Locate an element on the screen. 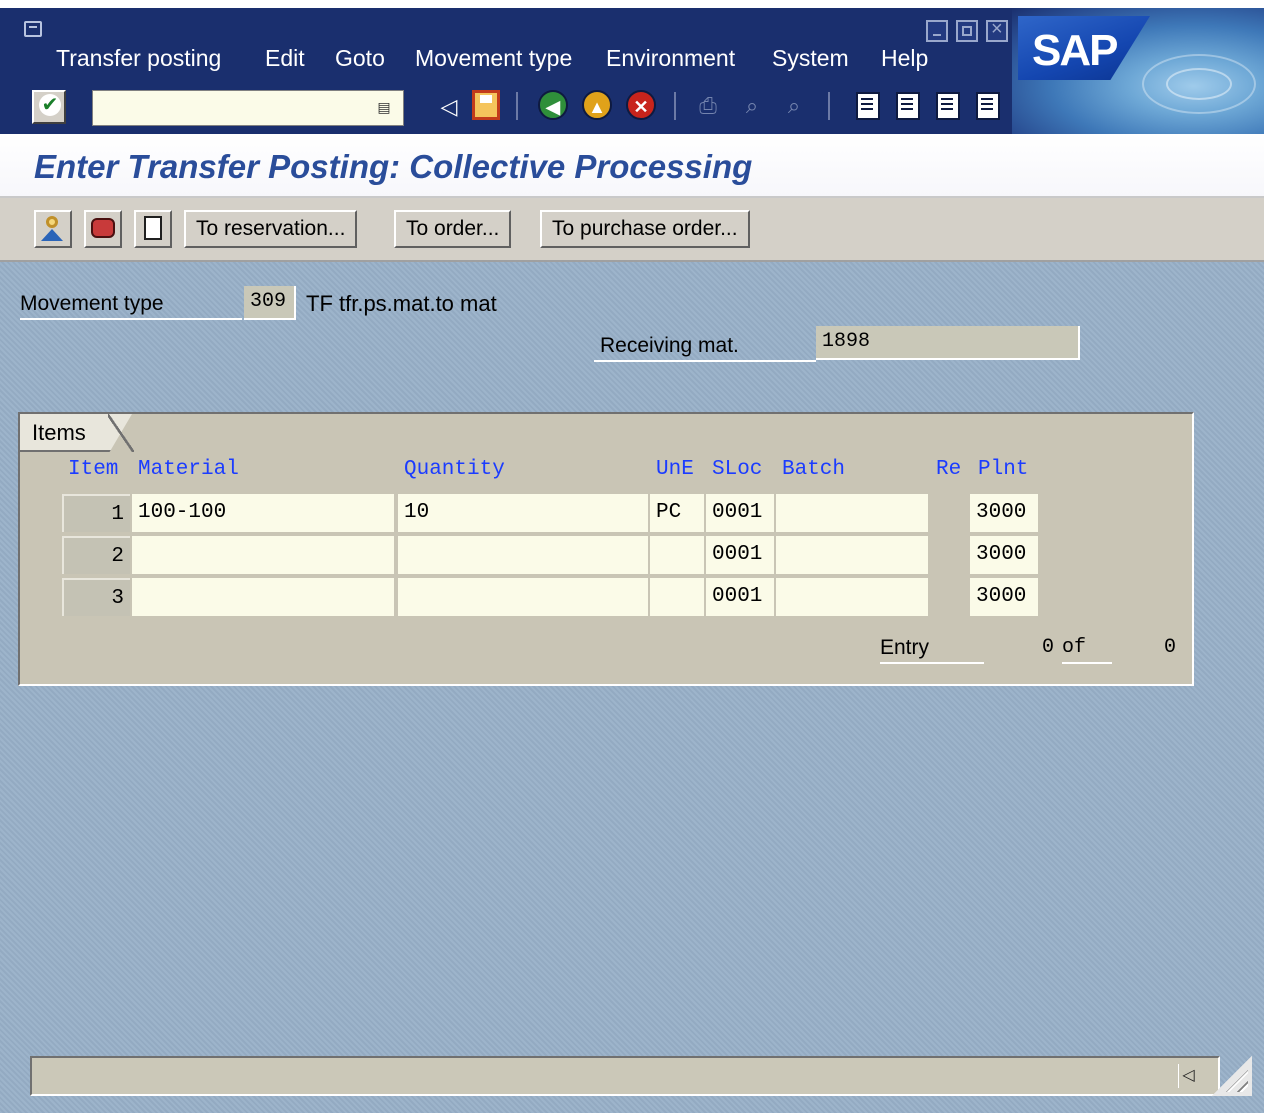  cancel-icon: ✕ is located at coordinates (641, 105).